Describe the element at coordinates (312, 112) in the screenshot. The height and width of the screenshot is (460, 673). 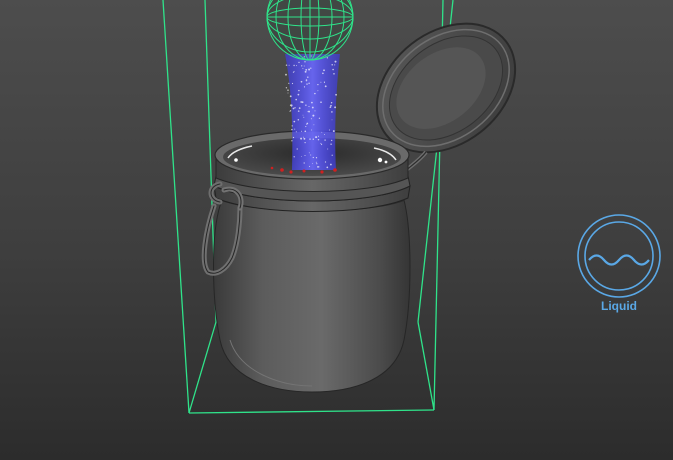
I see `particle-stream` at that location.